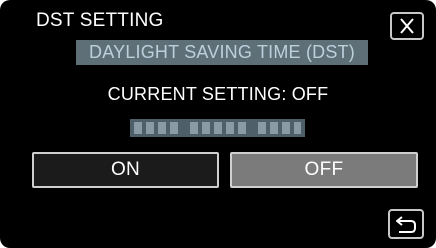  I want to click on off-button: OFF, so click(324, 170).